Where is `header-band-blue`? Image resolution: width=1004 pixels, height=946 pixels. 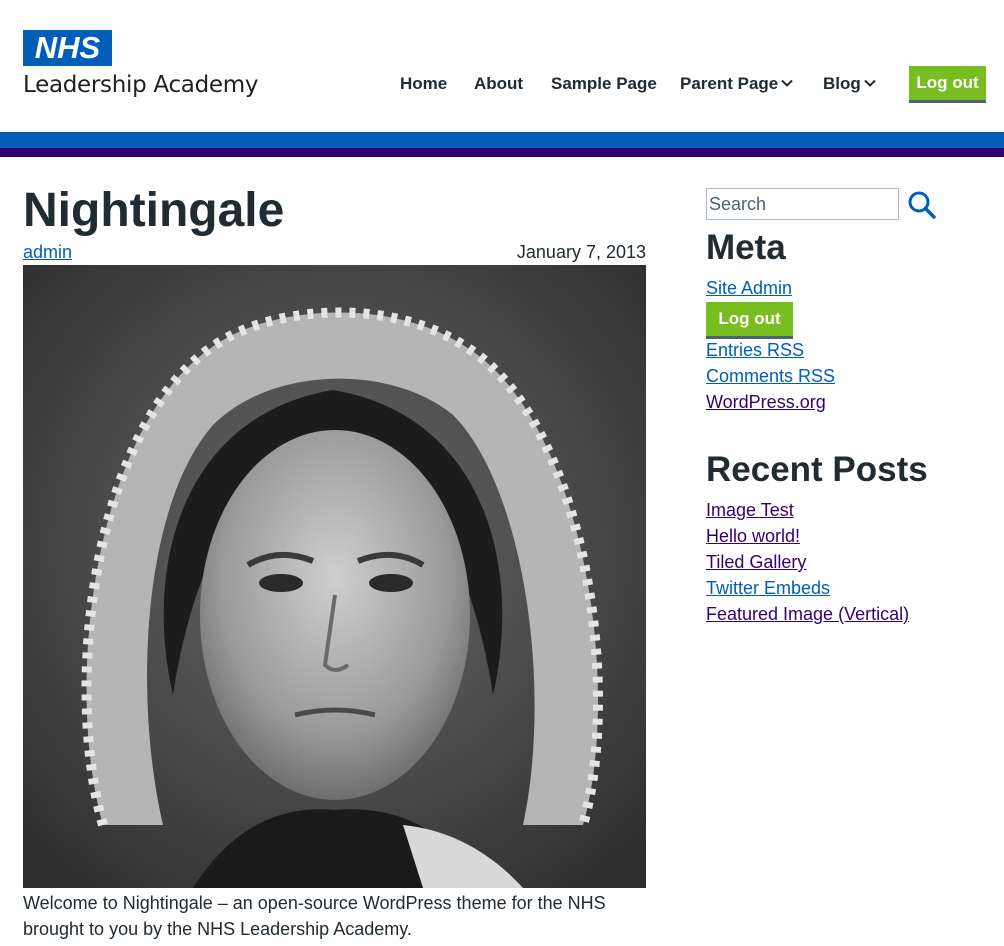 header-band-blue is located at coordinates (502, 140).